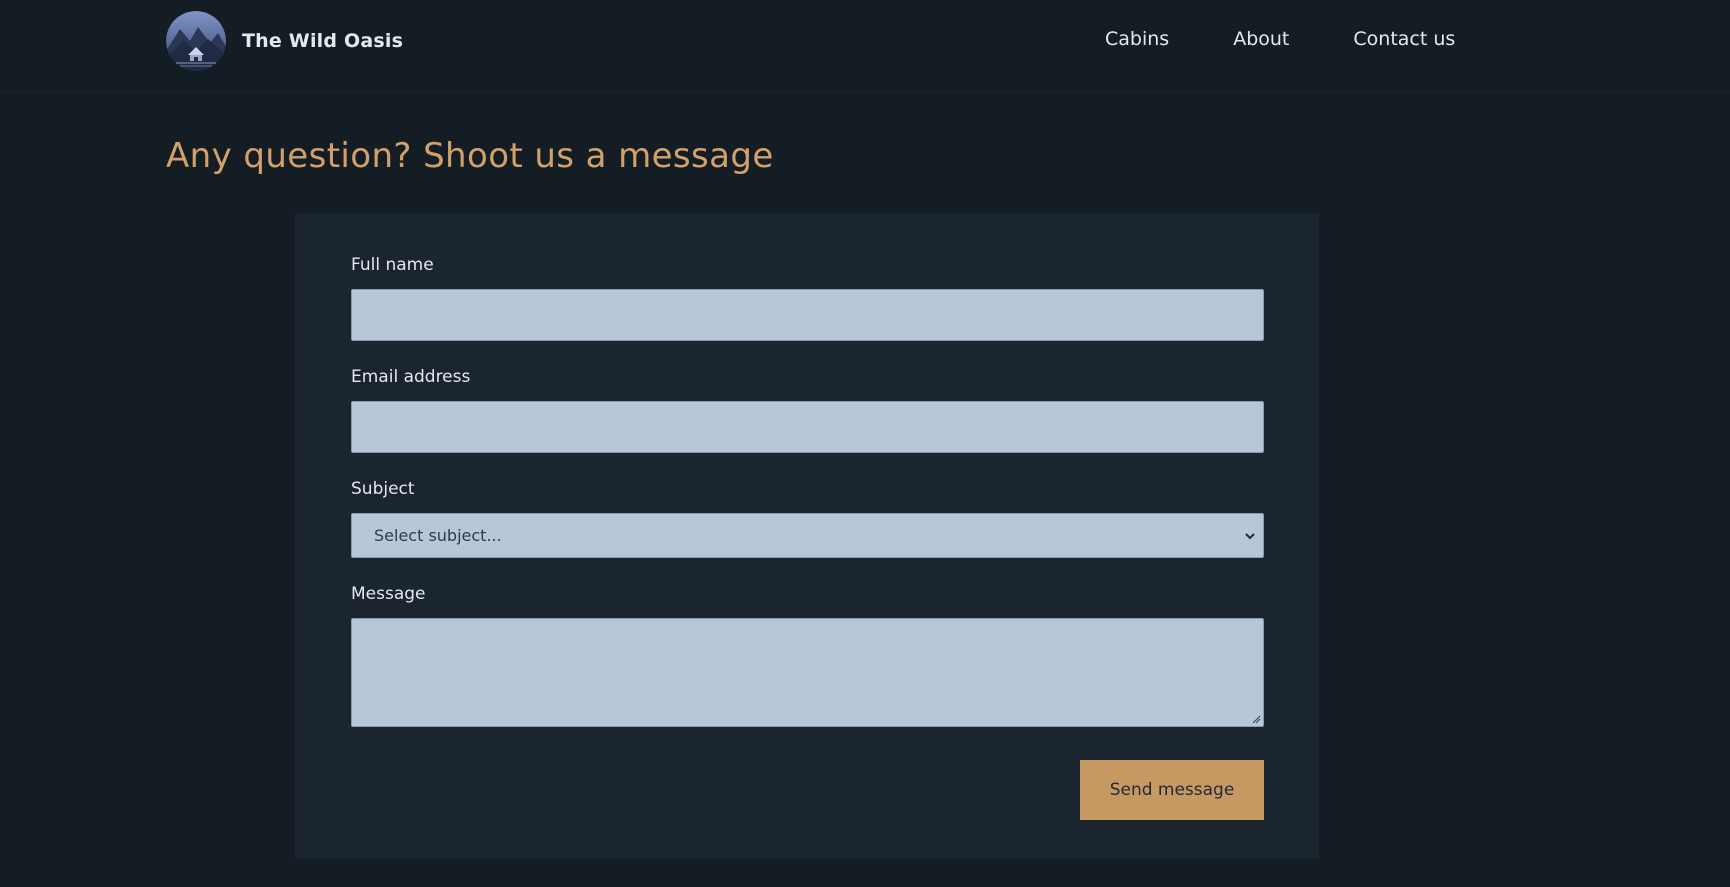 The width and height of the screenshot is (1730, 887). What do you see at coordinates (807, 672) in the screenshot?
I see `message-textarea` at bounding box center [807, 672].